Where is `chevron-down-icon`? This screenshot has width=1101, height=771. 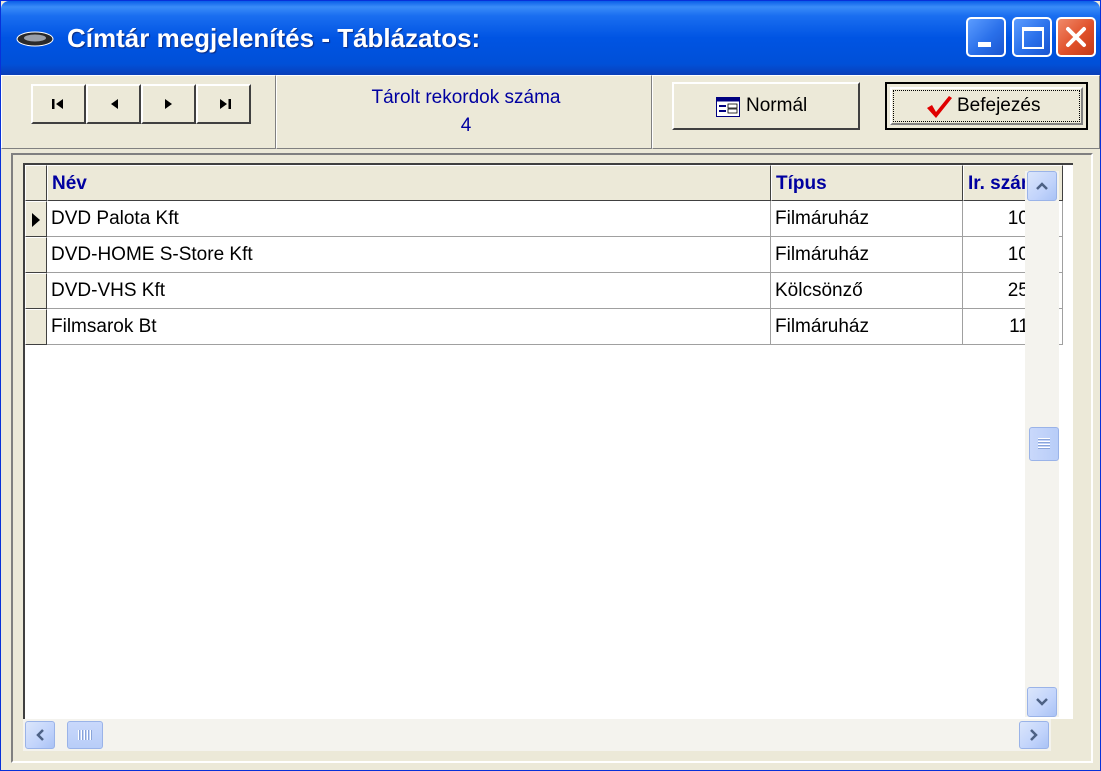 chevron-down-icon is located at coordinates (1042, 702).